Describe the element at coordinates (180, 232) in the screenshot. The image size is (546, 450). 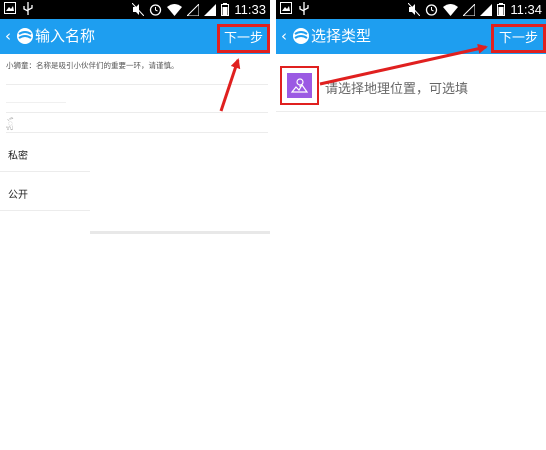
I see `scroll-bar` at that location.